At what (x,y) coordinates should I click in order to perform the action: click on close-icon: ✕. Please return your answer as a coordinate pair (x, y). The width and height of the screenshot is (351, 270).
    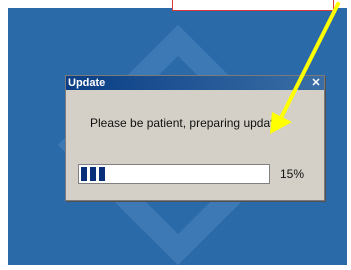
    Looking at the image, I should click on (316, 83).